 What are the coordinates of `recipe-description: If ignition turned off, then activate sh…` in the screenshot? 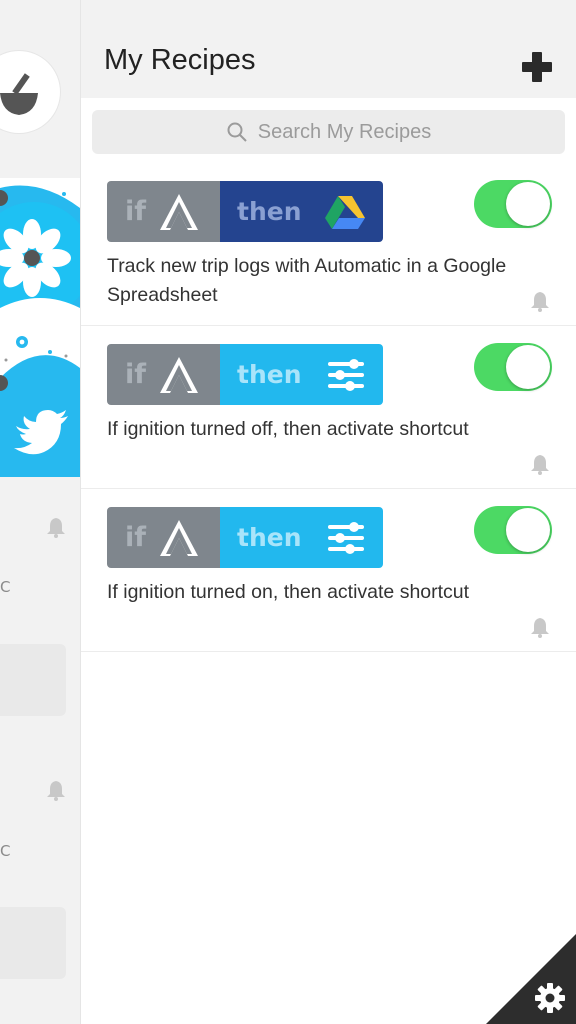 It's located at (288, 429).